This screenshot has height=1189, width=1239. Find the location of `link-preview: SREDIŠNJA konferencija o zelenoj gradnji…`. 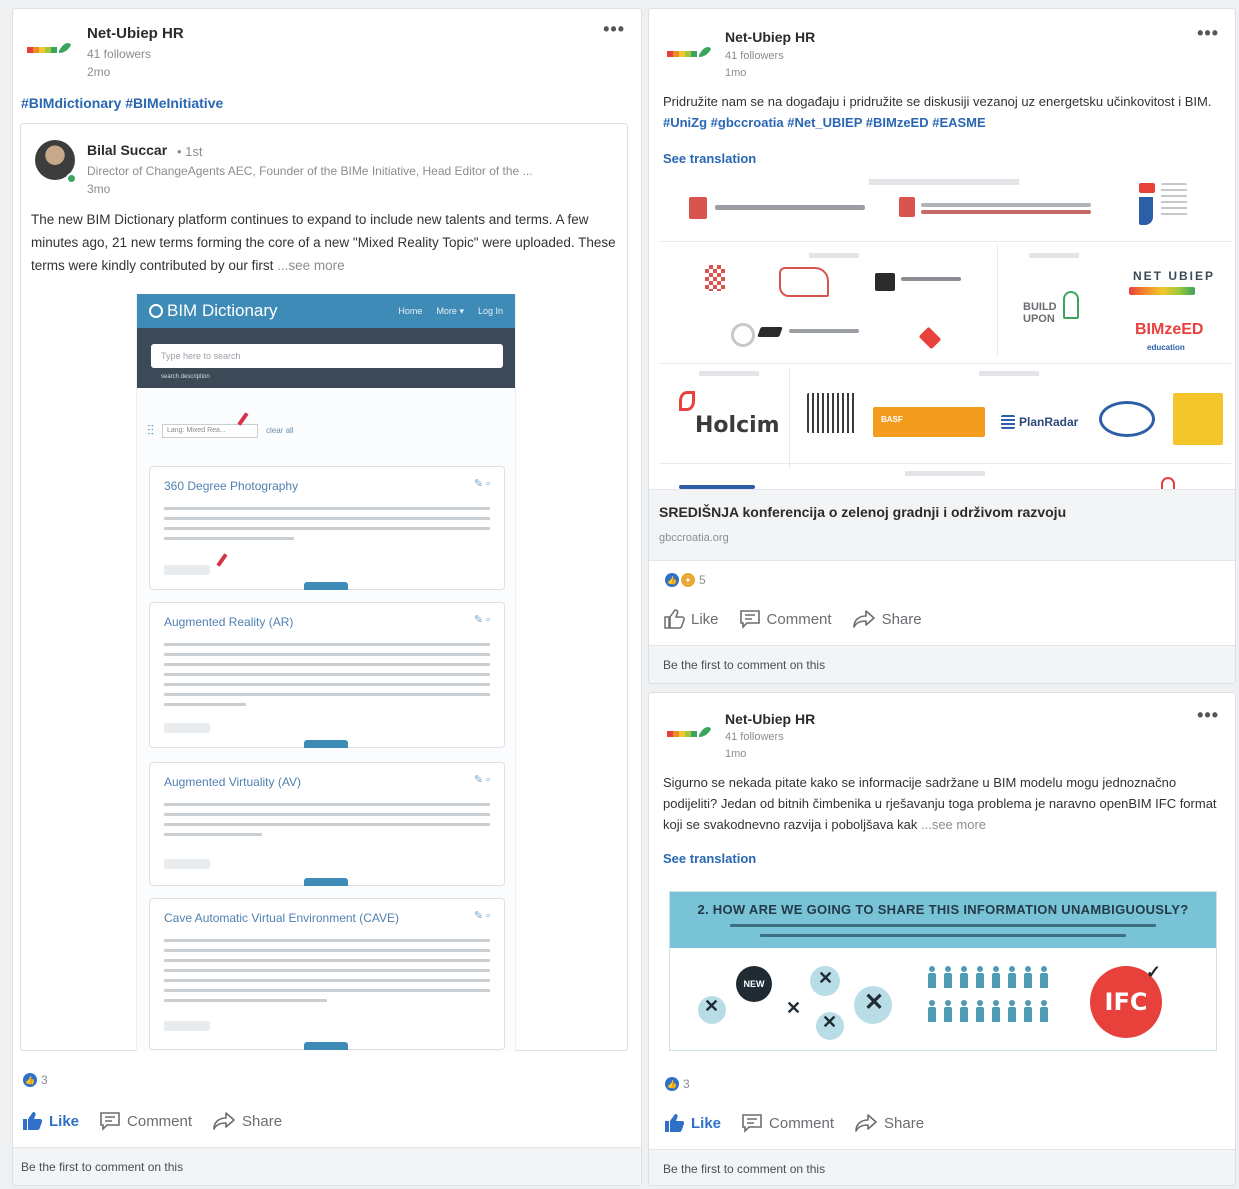

link-preview: SREDIŠNJA konferencija o zelenoj gradnji… is located at coordinates (942, 525).